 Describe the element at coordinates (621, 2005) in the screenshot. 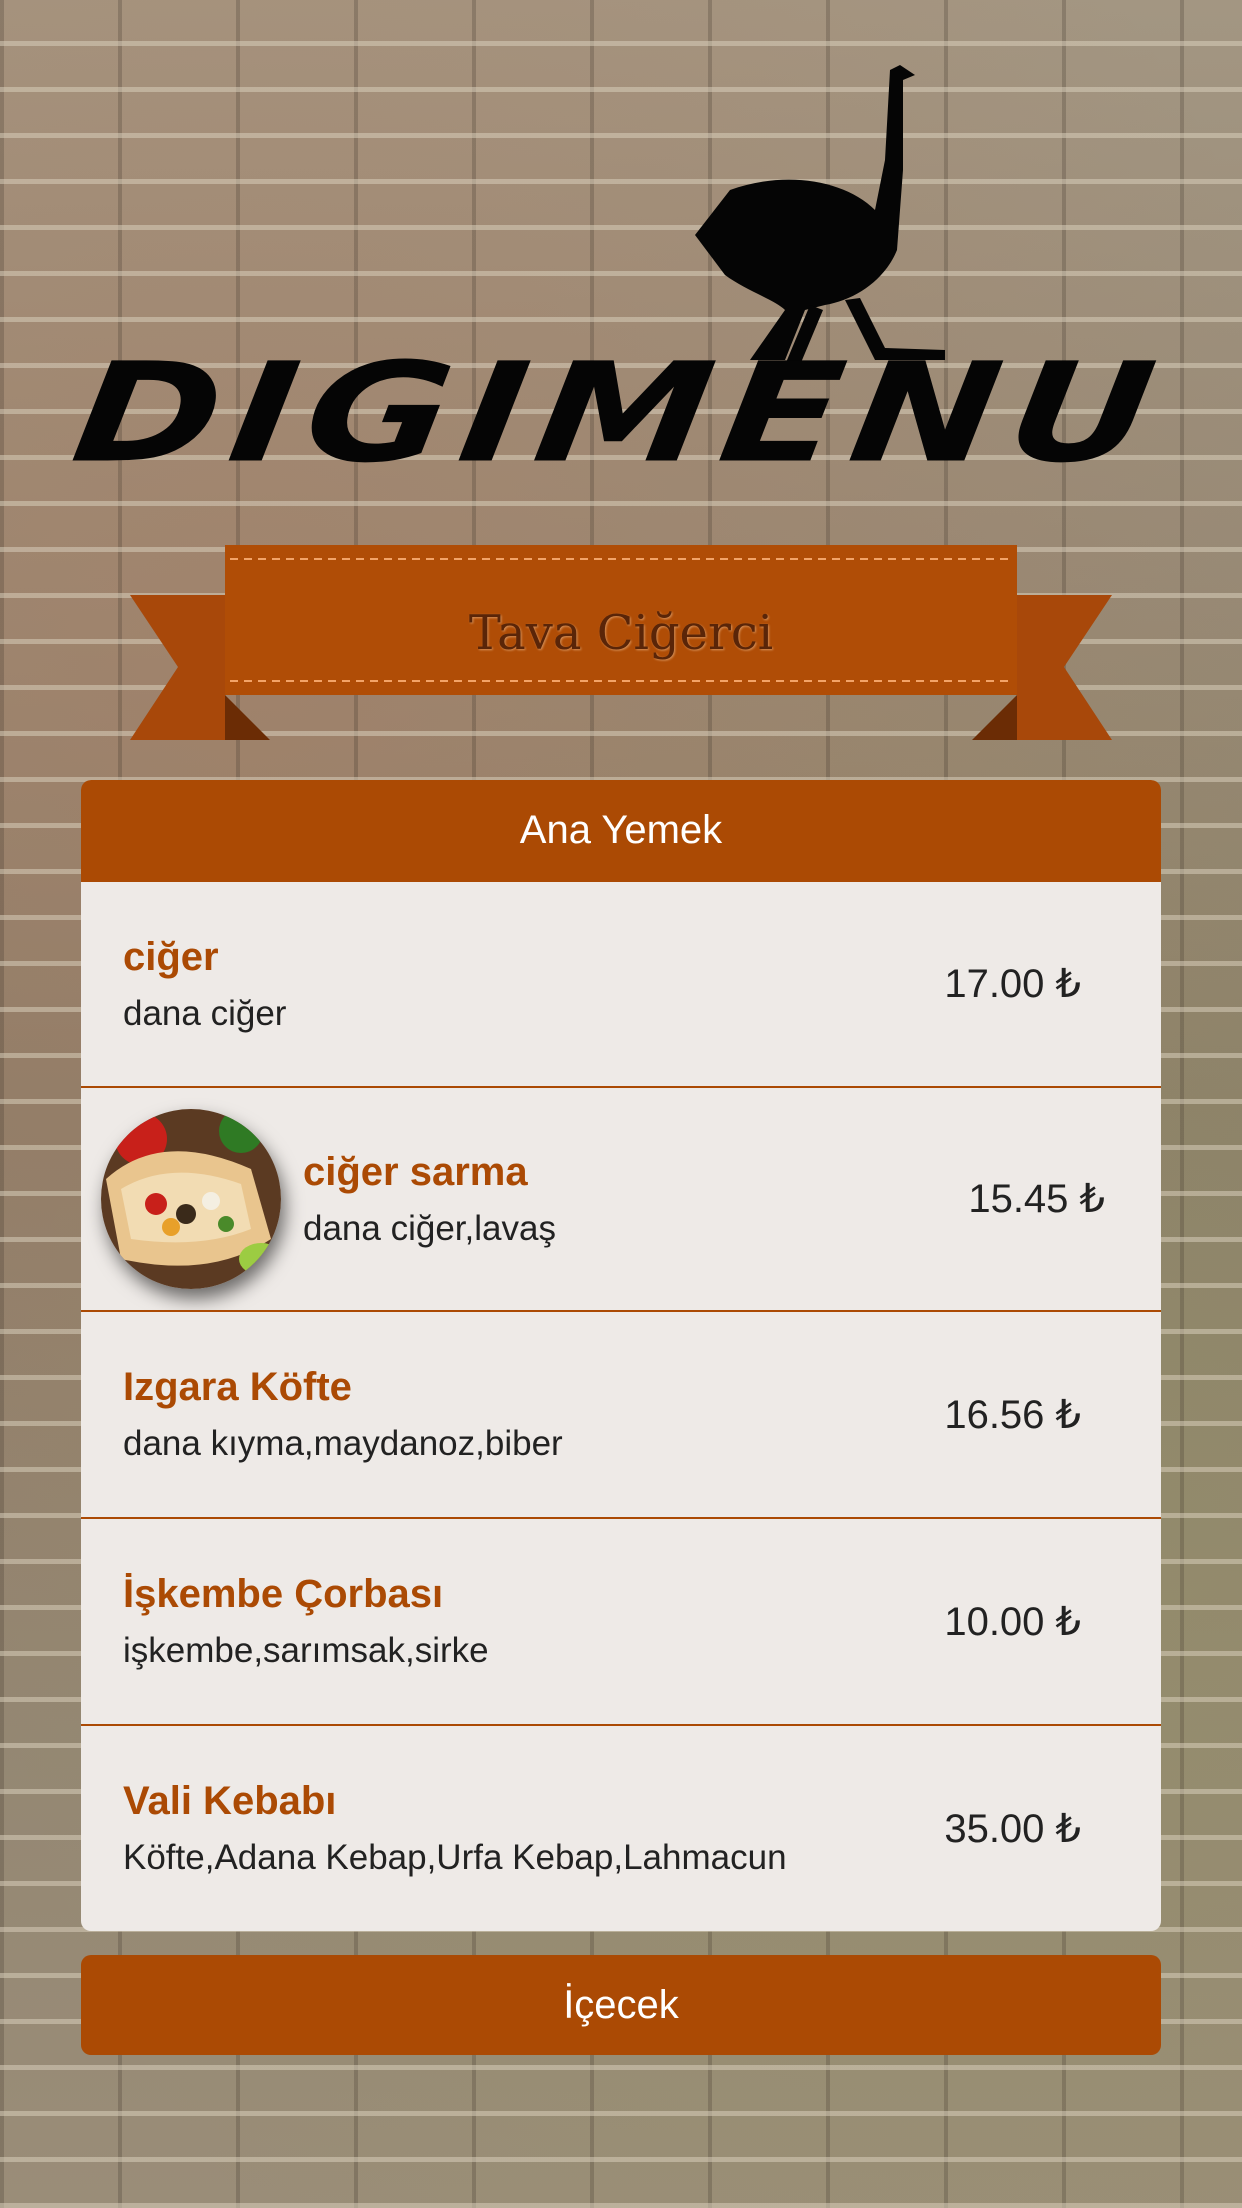

I see `category-header-icecek: İçecek` at that location.